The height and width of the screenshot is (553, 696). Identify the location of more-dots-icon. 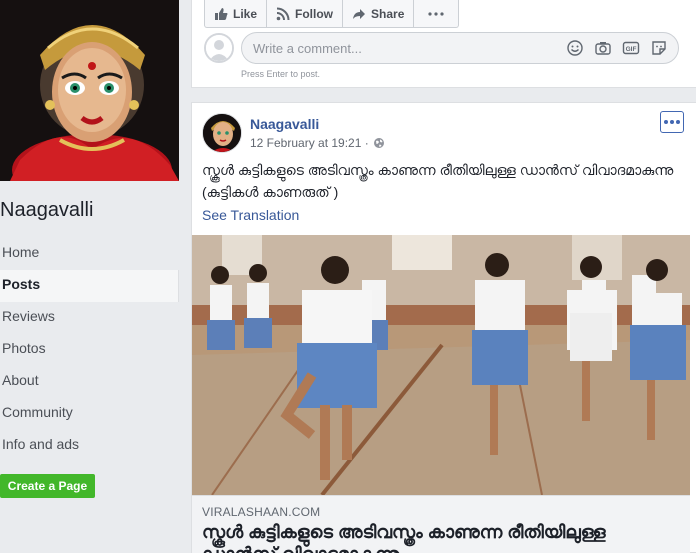
(436, 13).